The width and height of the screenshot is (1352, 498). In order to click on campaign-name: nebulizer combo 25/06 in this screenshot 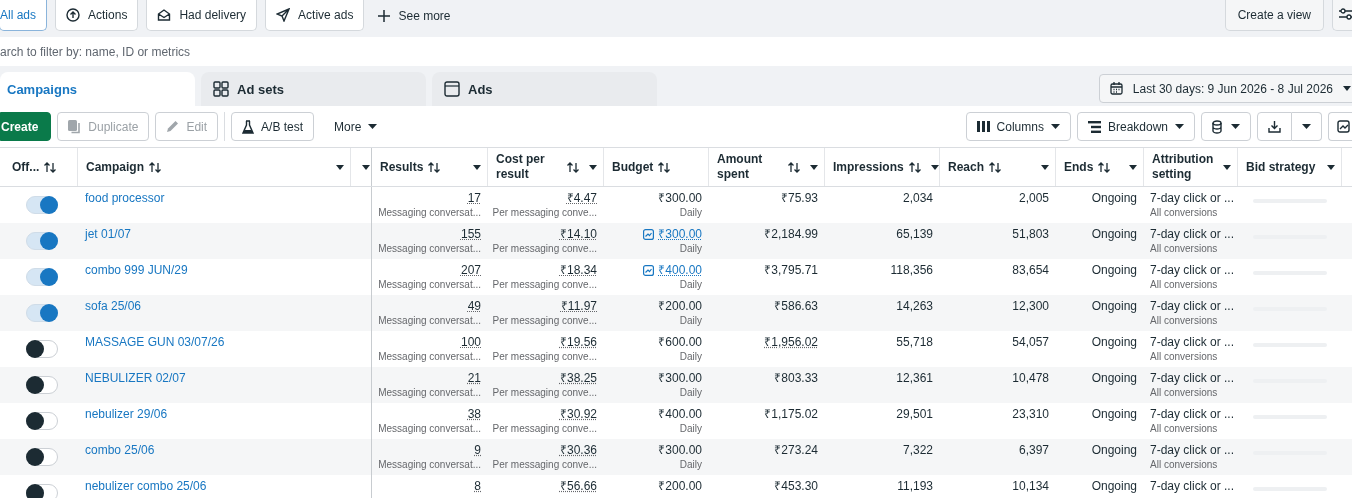, I will do `click(214, 486)`.